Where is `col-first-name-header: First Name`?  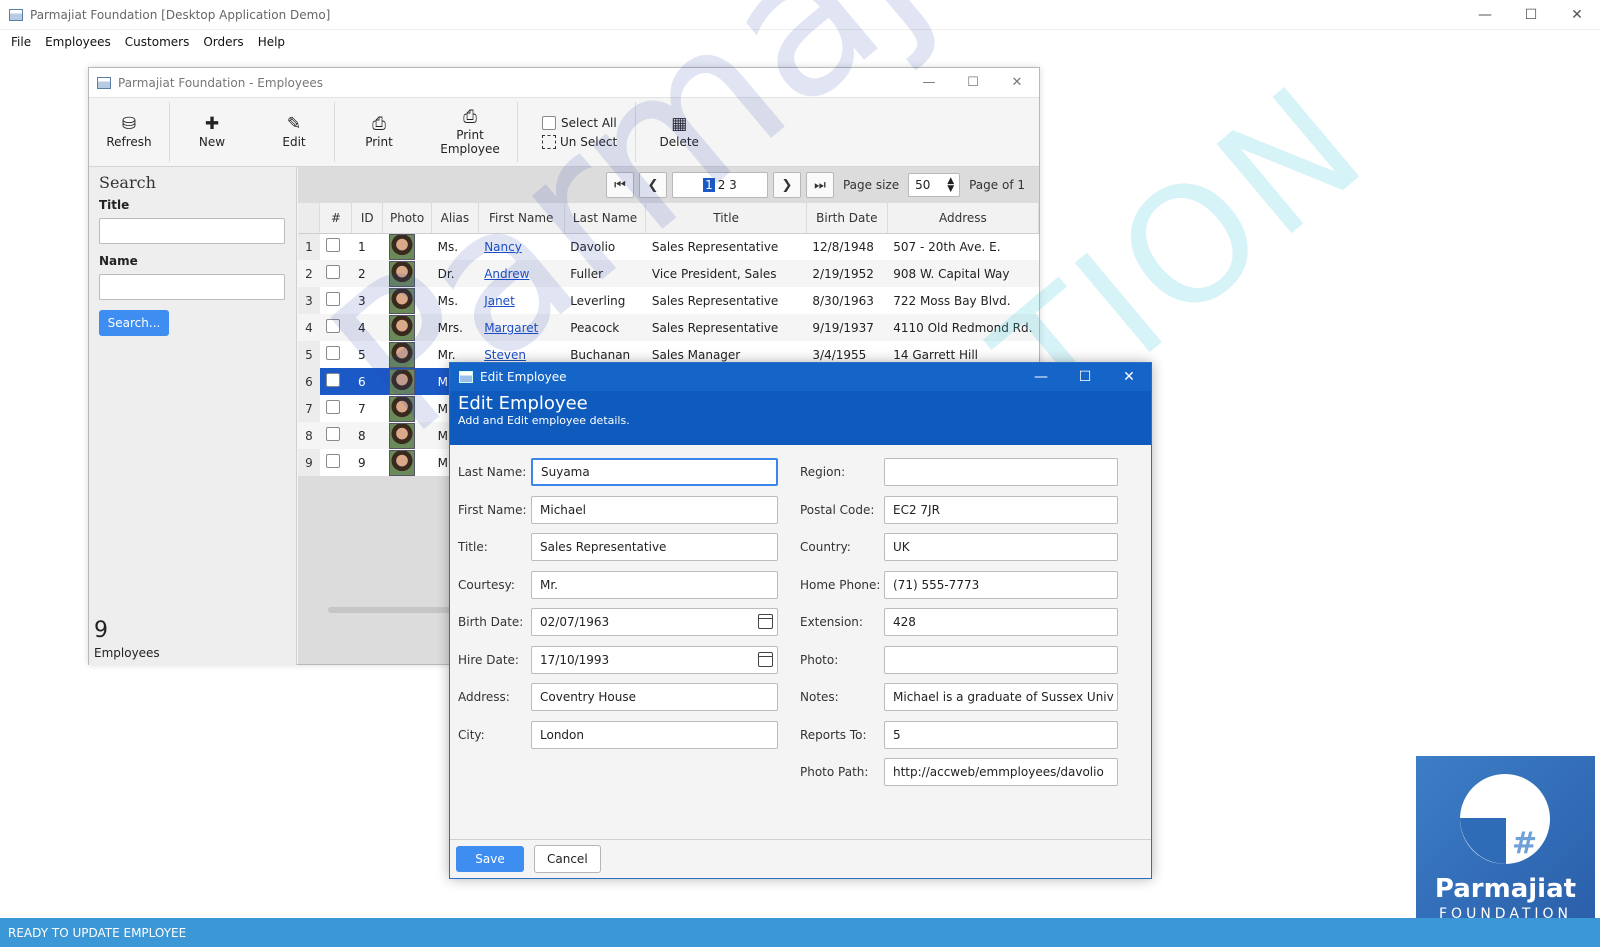 col-first-name-header: First Name is located at coordinates (521, 218).